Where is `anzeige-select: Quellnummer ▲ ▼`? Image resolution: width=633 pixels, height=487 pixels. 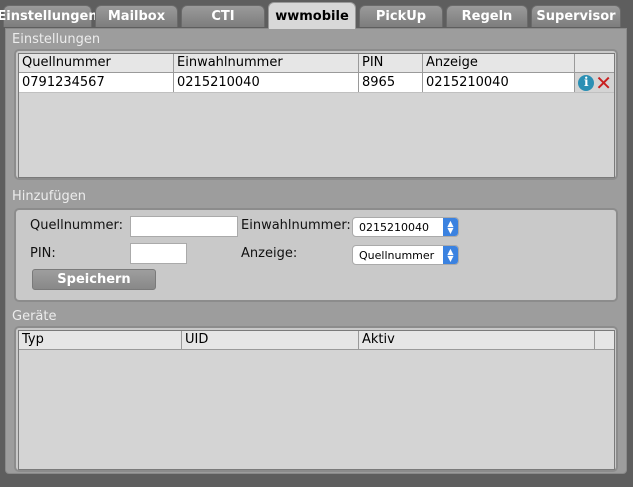
anzeige-select: Quellnummer ▲ ▼ is located at coordinates (405, 255).